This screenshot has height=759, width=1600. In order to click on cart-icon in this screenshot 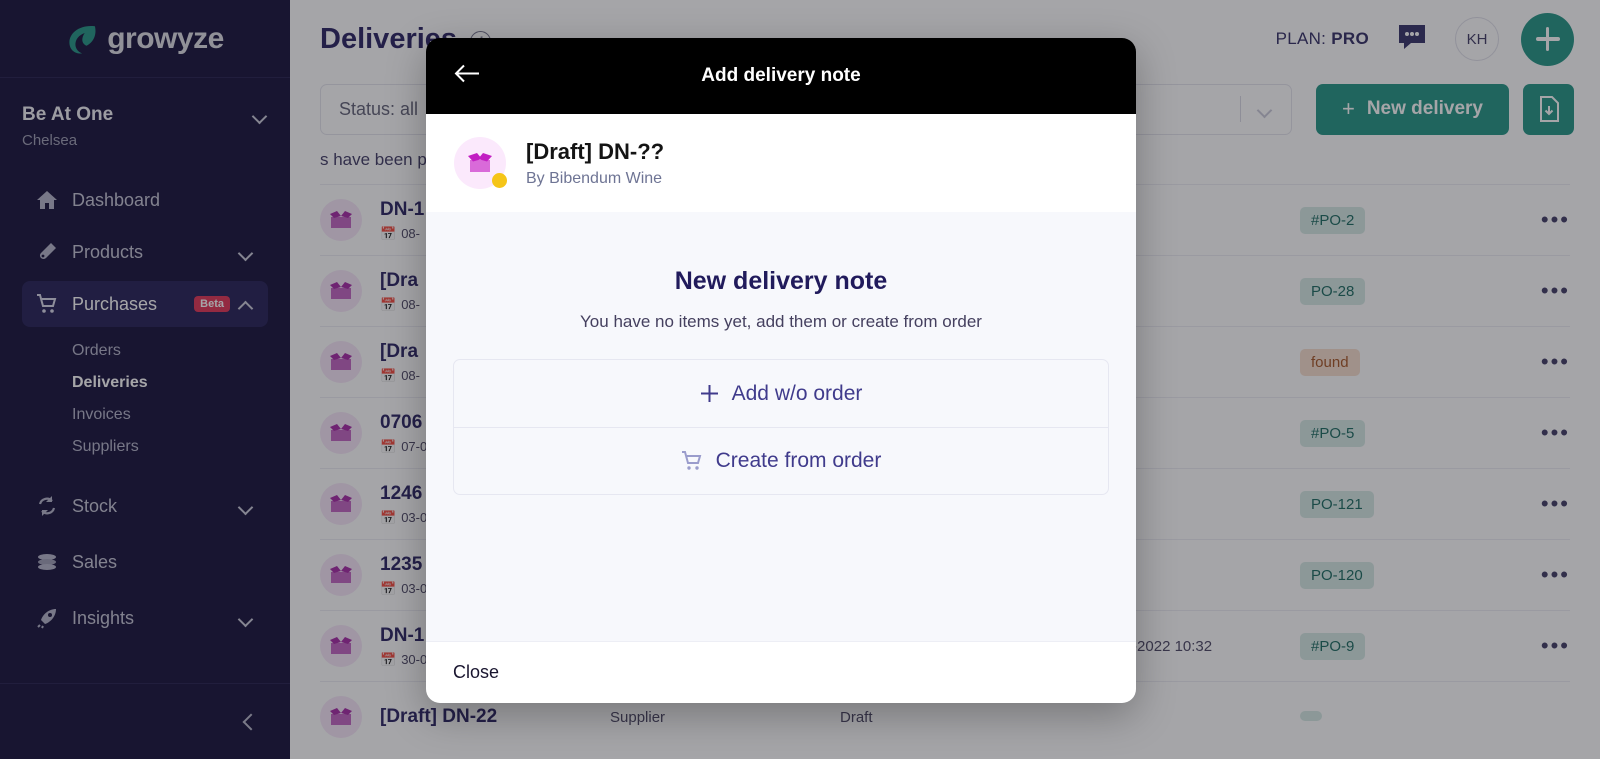, I will do `click(692, 461)`.